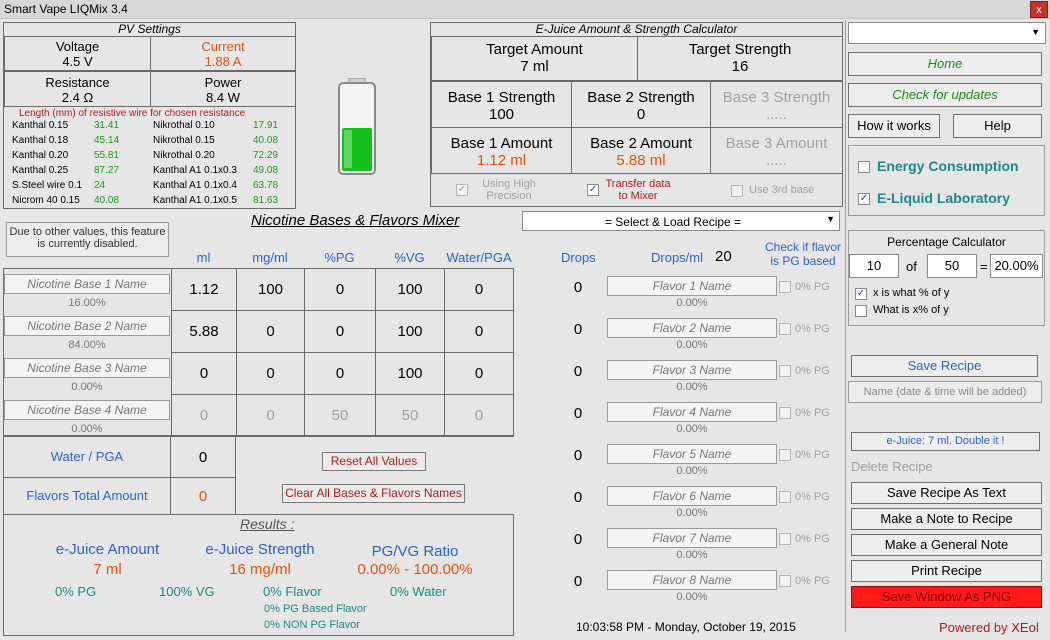 This screenshot has height=640, width=1050. Describe the element at coordinates (260, 569) in the screenshot. I see `ejuice-strength-value: 16 mg/ml` at that location.